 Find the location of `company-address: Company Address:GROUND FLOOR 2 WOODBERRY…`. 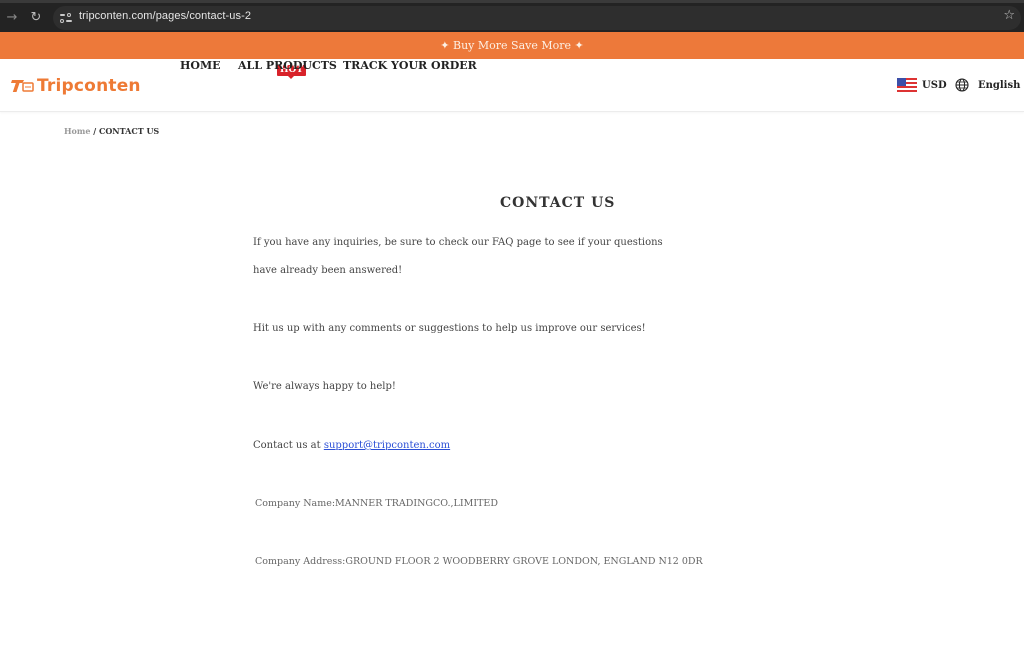

company-address: Company Address:GROUND FLOOR 2 WOODBERRY… is located at coordinates (479, 561).